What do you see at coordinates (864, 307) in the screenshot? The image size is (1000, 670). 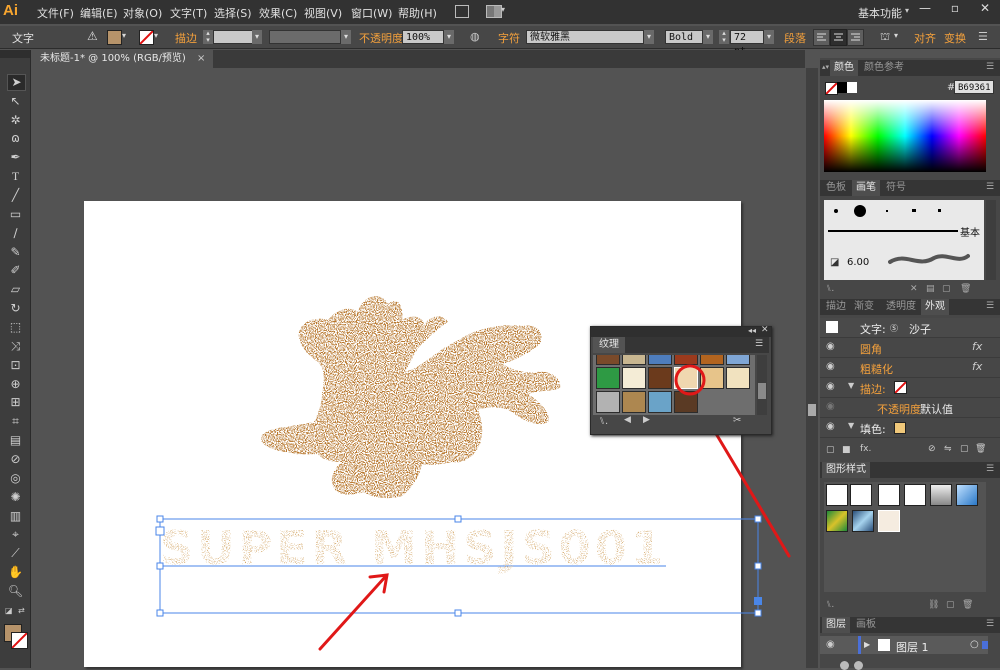 I see `tab-gradient: 渐变` at bounding box center [864, 307].